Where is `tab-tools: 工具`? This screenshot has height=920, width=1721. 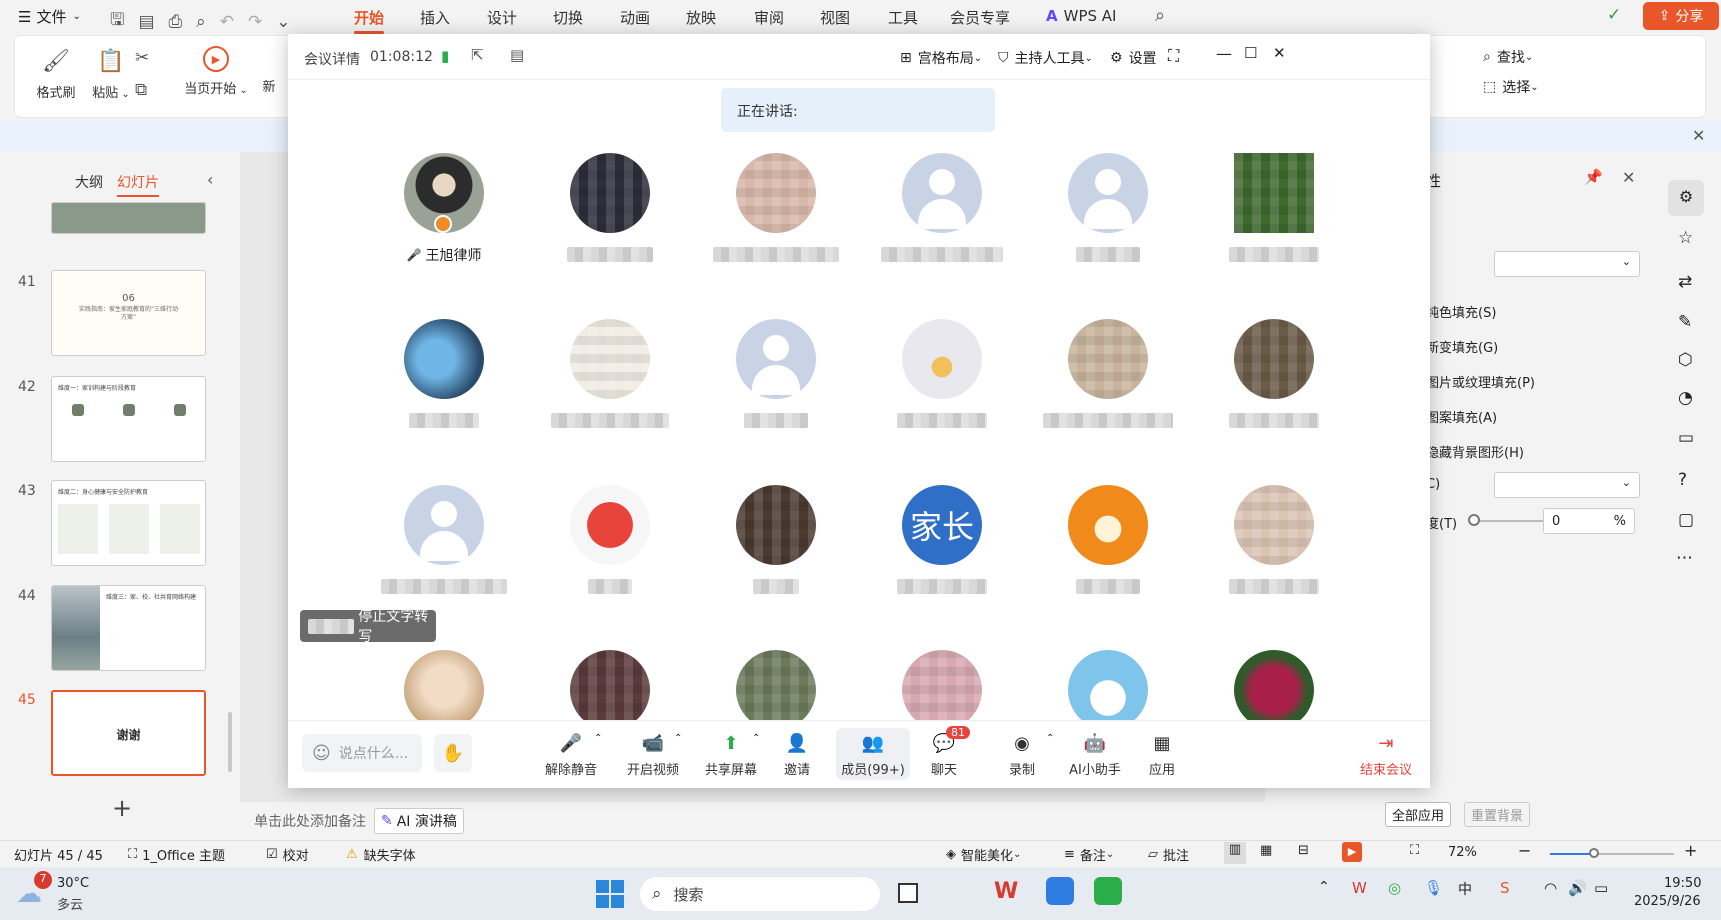 tab-tools: 工具 is located at coordinates (903, 17).